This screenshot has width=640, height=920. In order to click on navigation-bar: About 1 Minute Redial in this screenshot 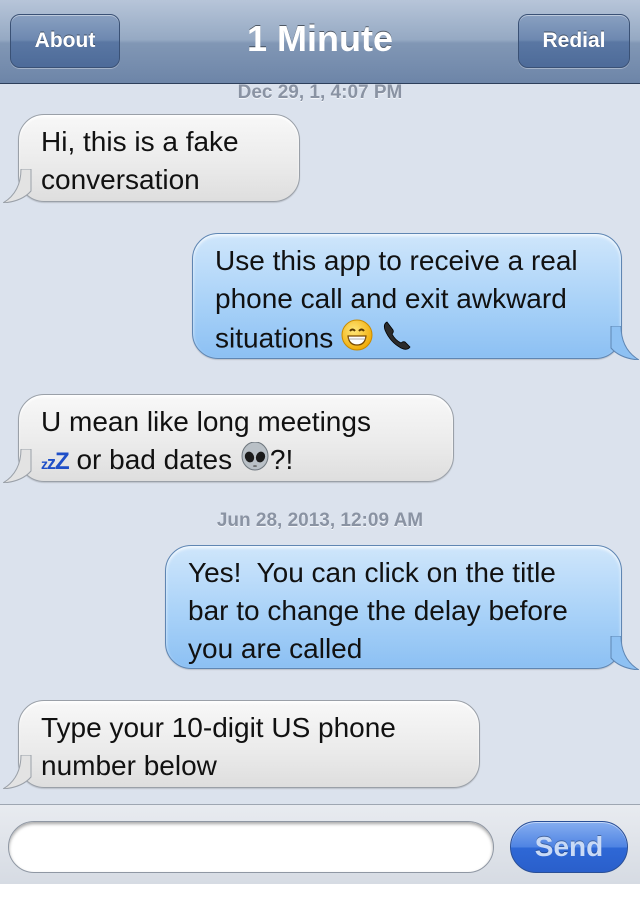, I will do `click(320, 42)`.